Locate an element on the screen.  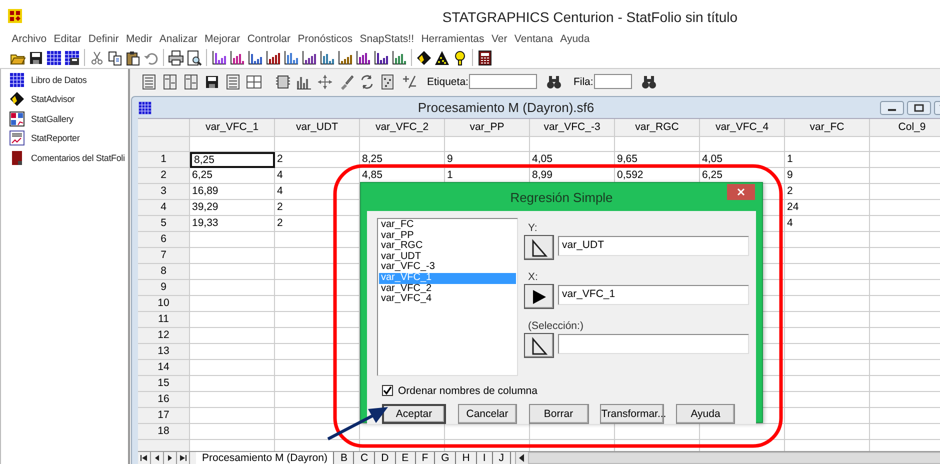
list-item: var_VFC_-3 is located at coordinates (447, 267).